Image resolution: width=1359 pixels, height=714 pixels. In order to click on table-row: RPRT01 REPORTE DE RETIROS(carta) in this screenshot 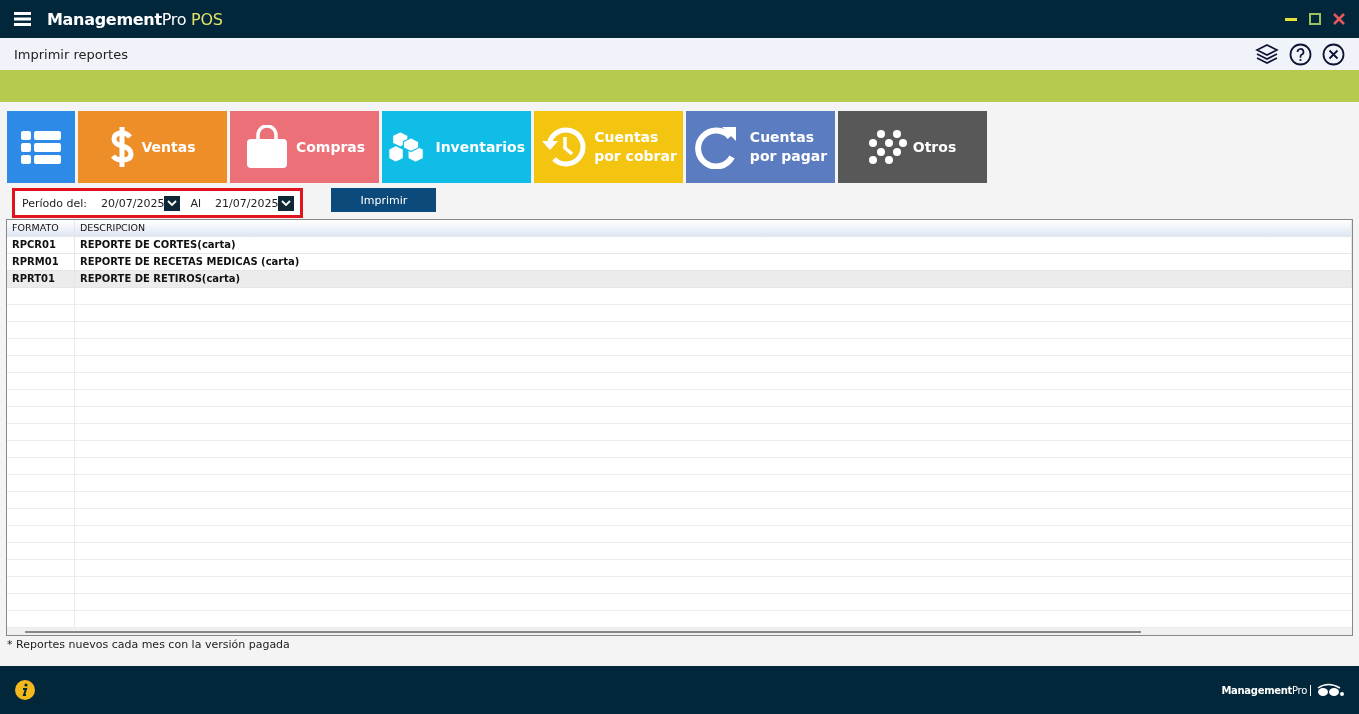, I will do `click(679, 279)`.